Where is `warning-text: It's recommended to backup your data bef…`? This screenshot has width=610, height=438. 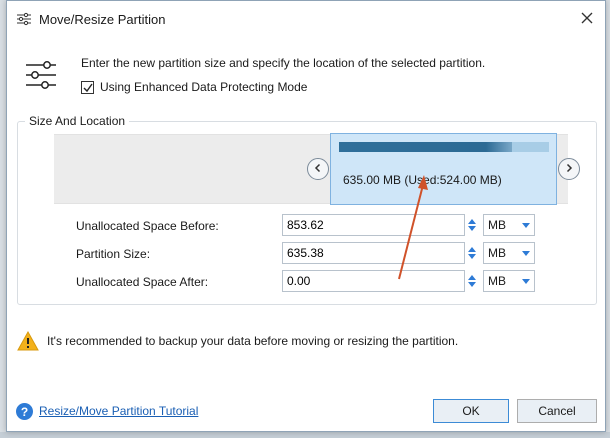
warning-text: It's recommended to backup your data bef… is located at coordinates (253, 341).